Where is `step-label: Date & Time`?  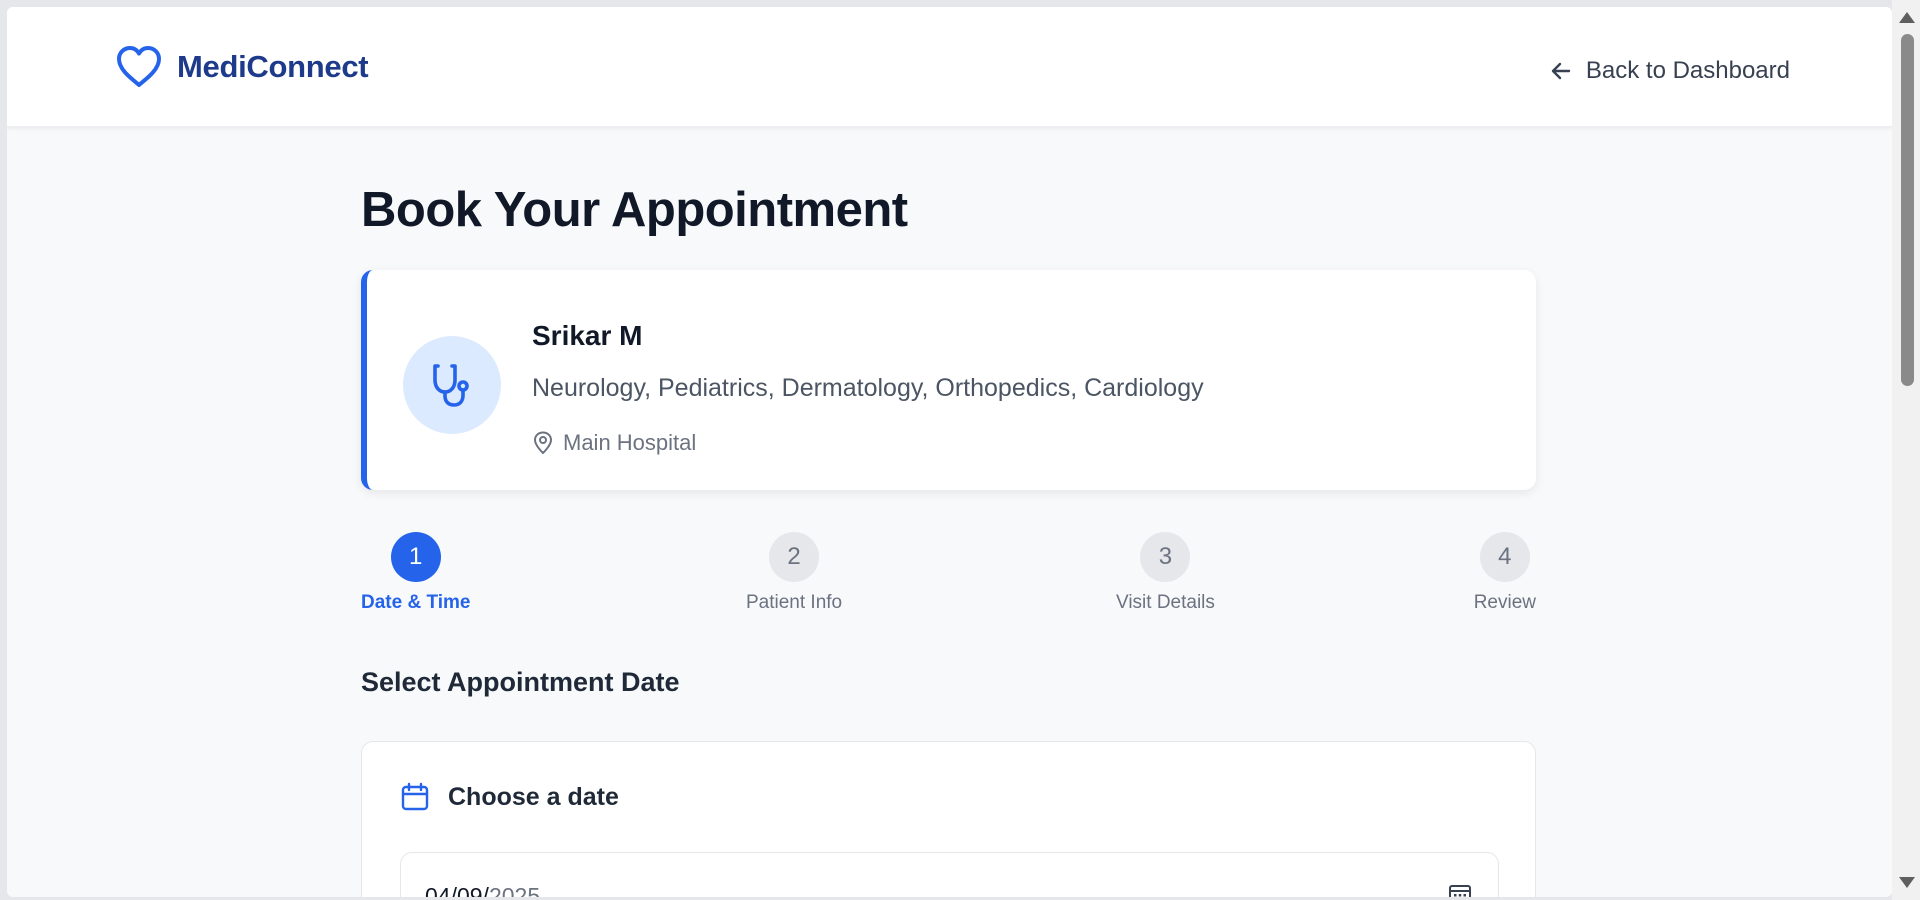
step-label: Date & Time is located at coordinates (416, 602).